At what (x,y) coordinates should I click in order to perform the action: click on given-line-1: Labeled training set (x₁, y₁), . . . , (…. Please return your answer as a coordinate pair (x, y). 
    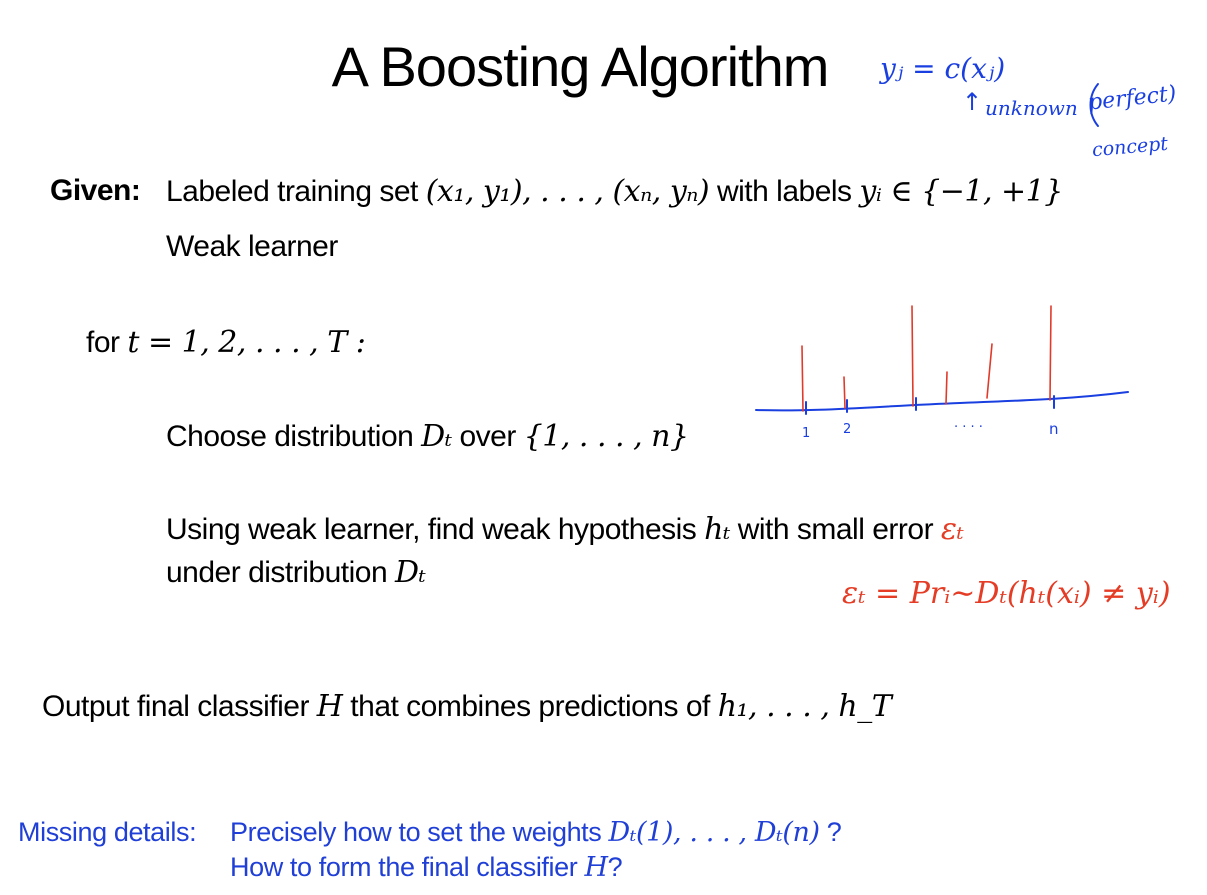
    Looking at the image, I should click on (614, 191).